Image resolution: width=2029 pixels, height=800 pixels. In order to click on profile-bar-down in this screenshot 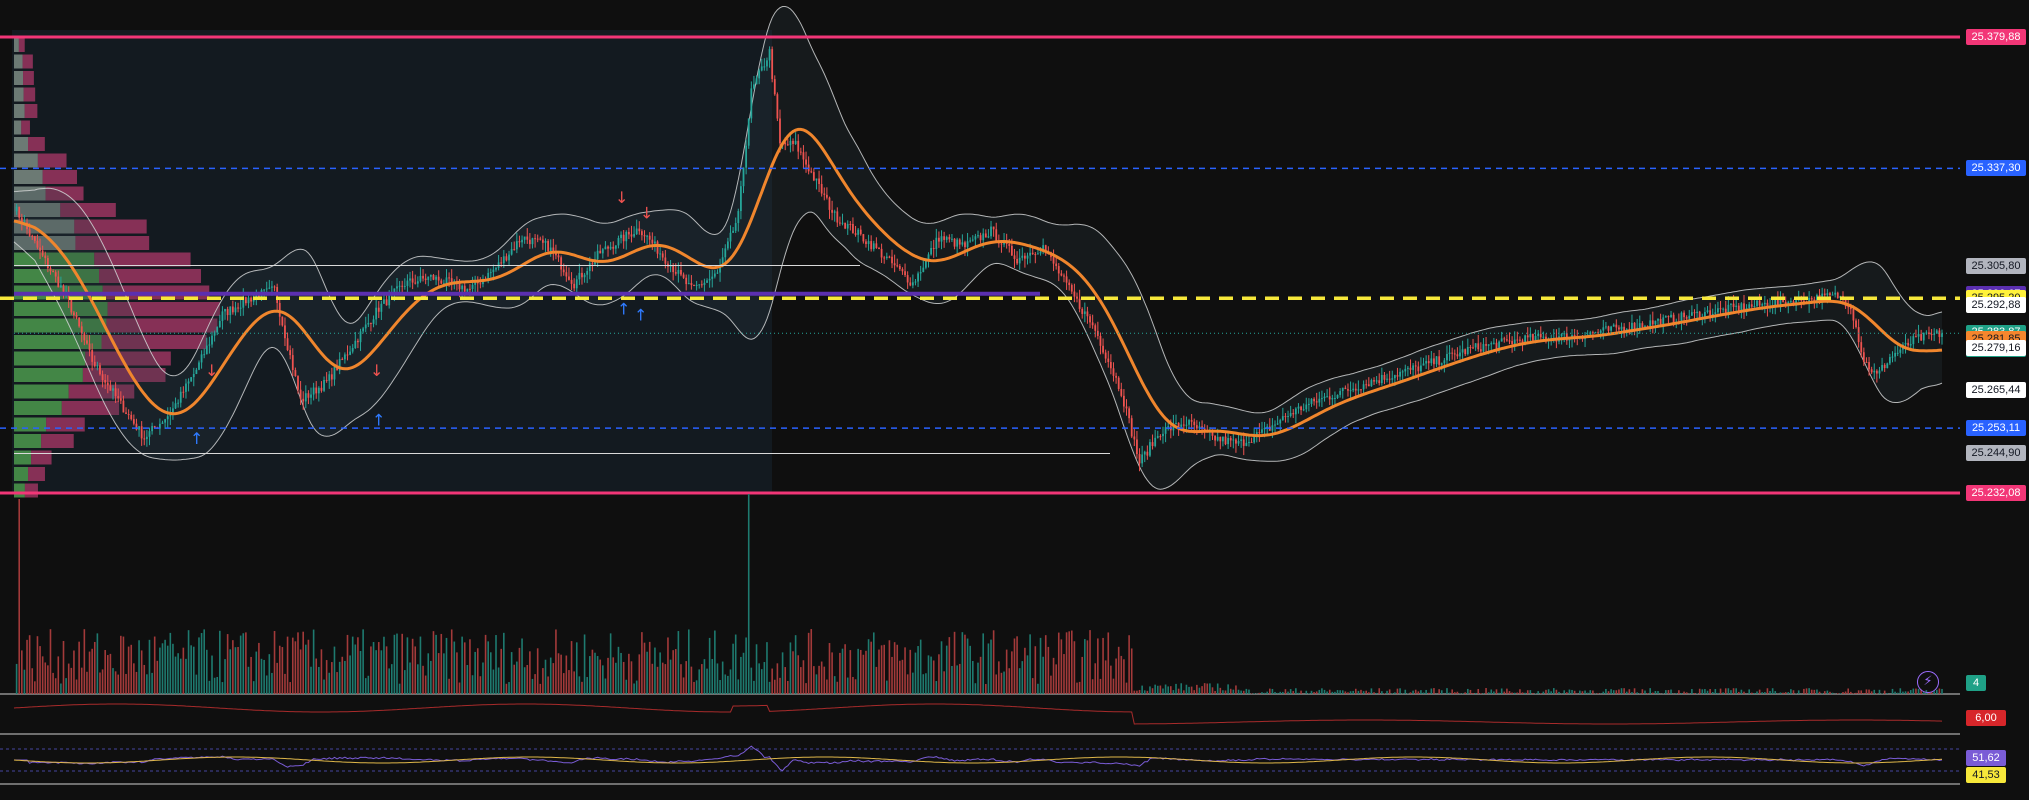, I will do `click(52, 160)`.